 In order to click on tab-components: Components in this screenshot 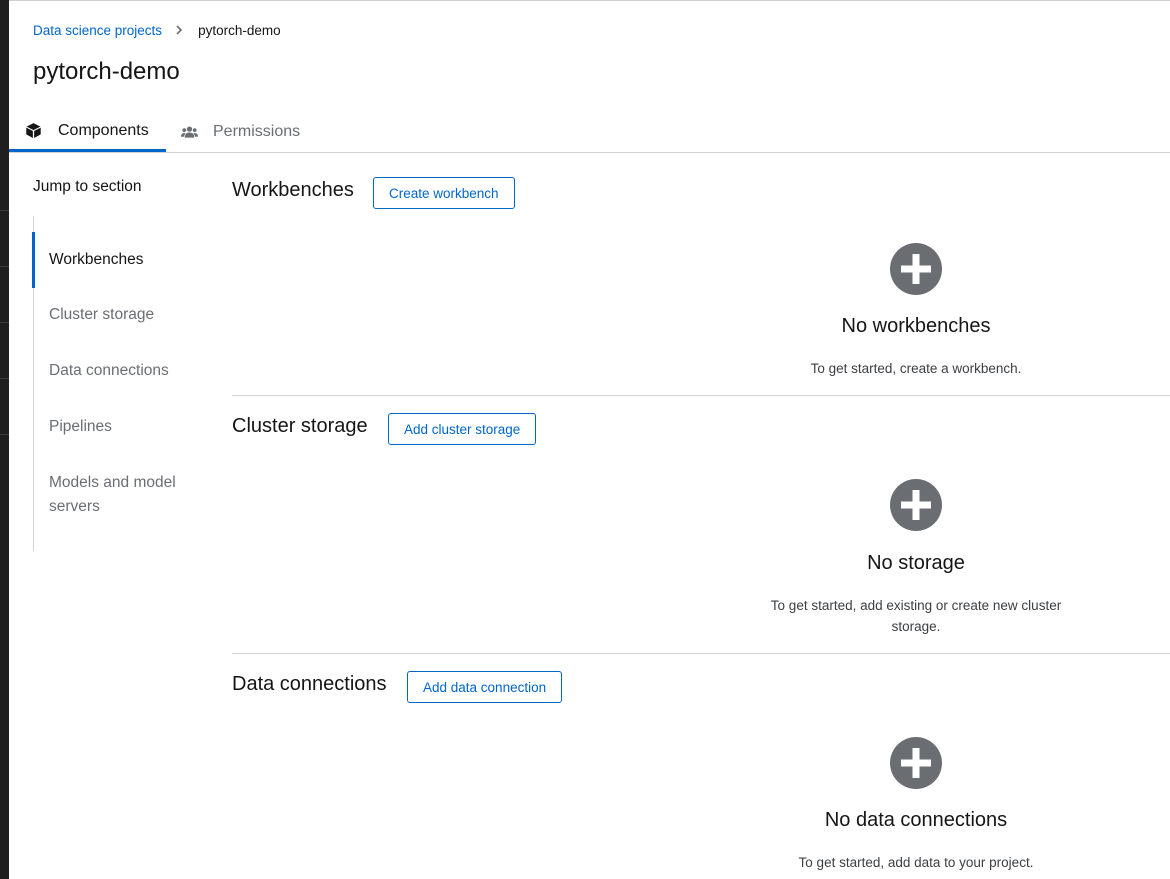, I will do `click(87, 132)`.